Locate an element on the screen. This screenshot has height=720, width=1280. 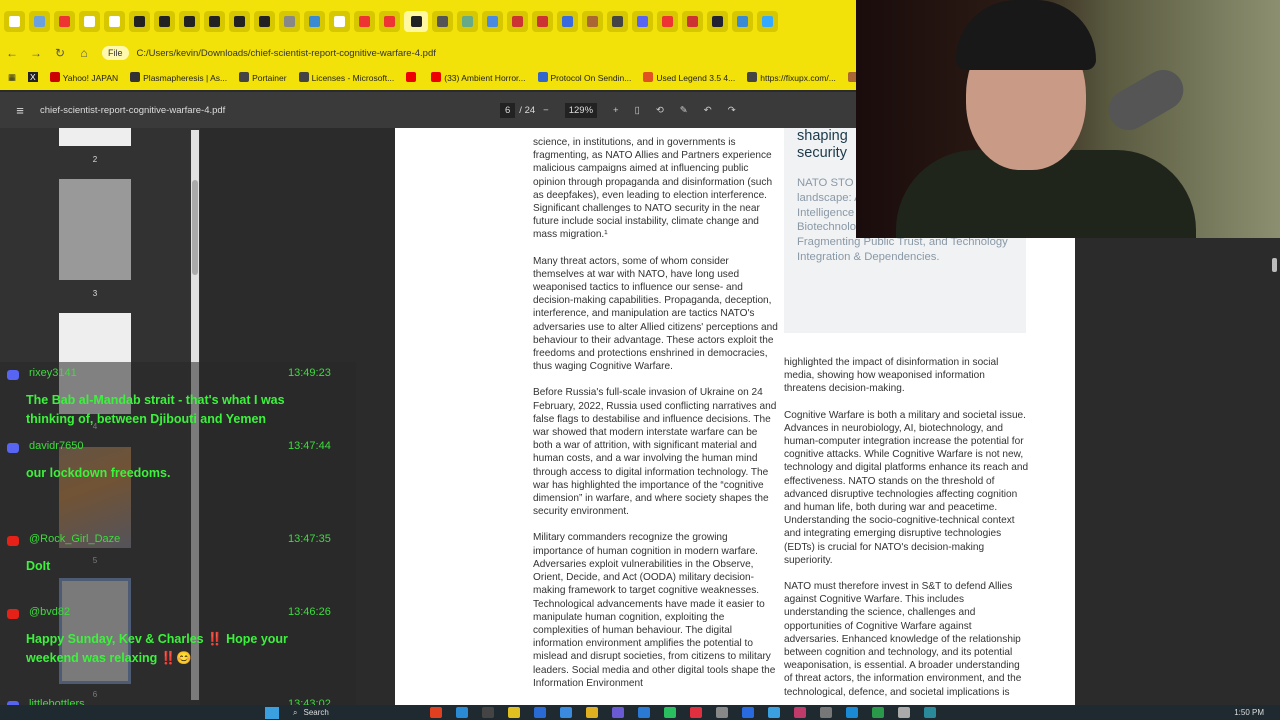
start-icon is located at coordinates (272, 712).